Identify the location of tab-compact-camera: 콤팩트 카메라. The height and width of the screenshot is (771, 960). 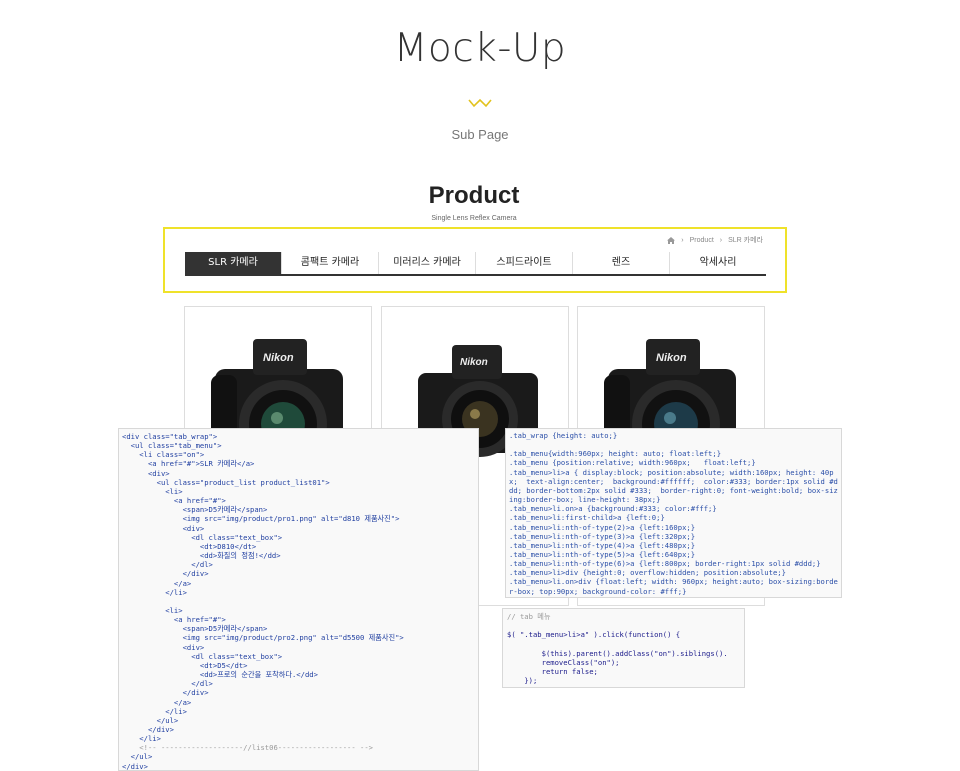
(330, 263).